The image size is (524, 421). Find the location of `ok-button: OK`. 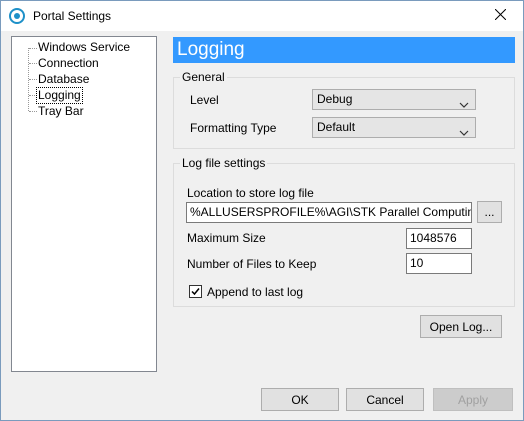

ok-button: OK is located at coordinates (300, 399).